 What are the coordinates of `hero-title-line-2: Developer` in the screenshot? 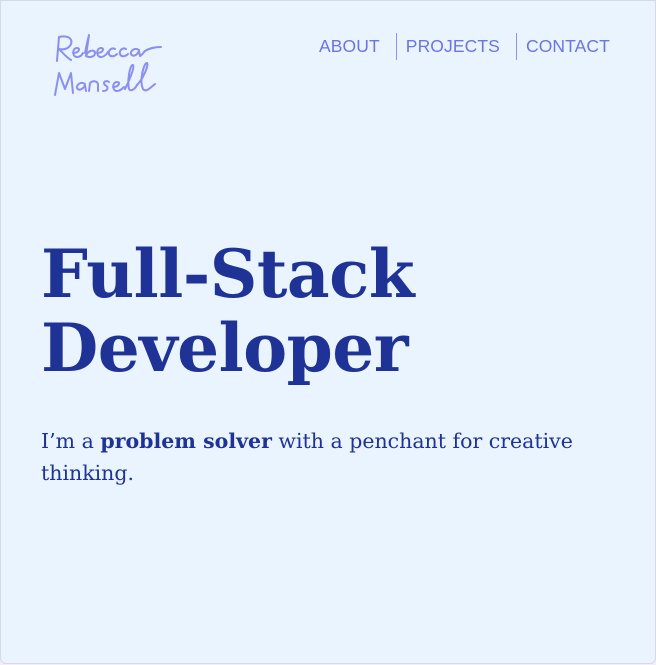 It's located at (225, 348).